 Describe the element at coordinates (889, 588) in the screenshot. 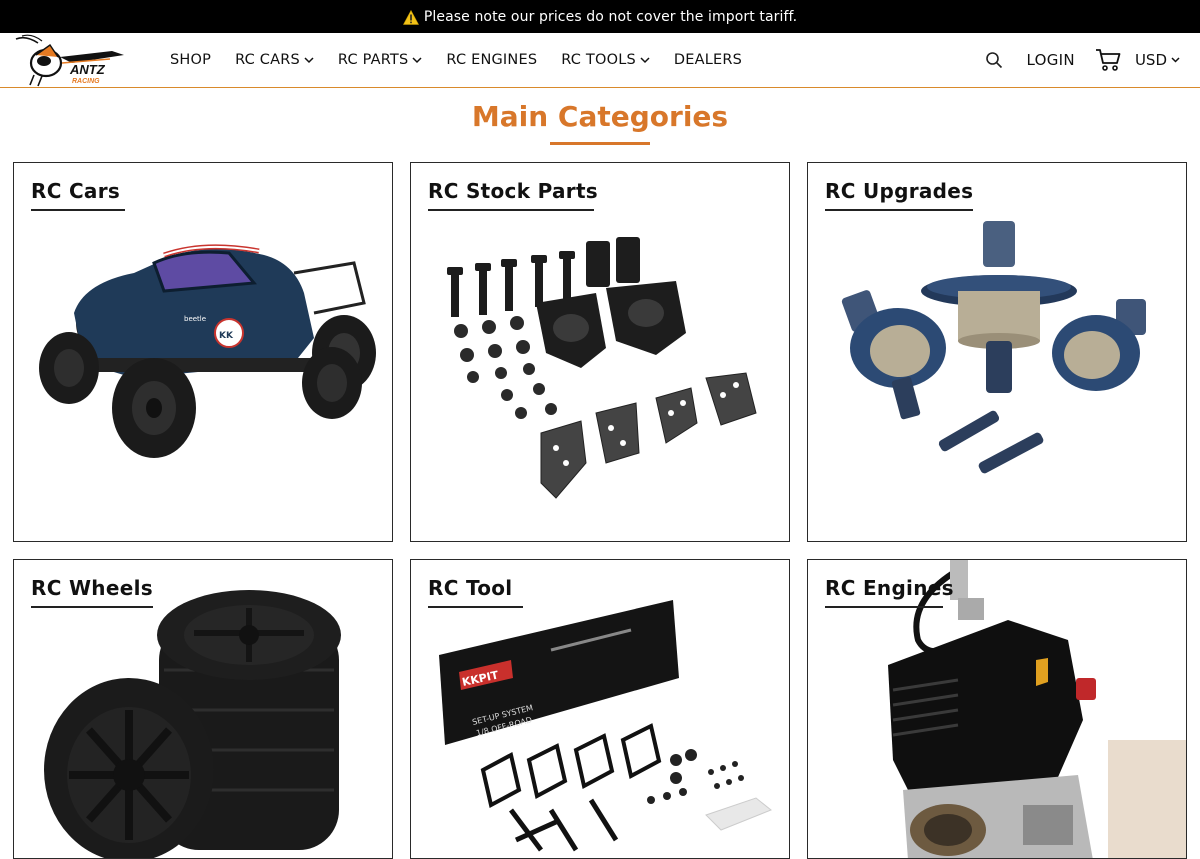

I see `category-label: RC Engines` at that location.